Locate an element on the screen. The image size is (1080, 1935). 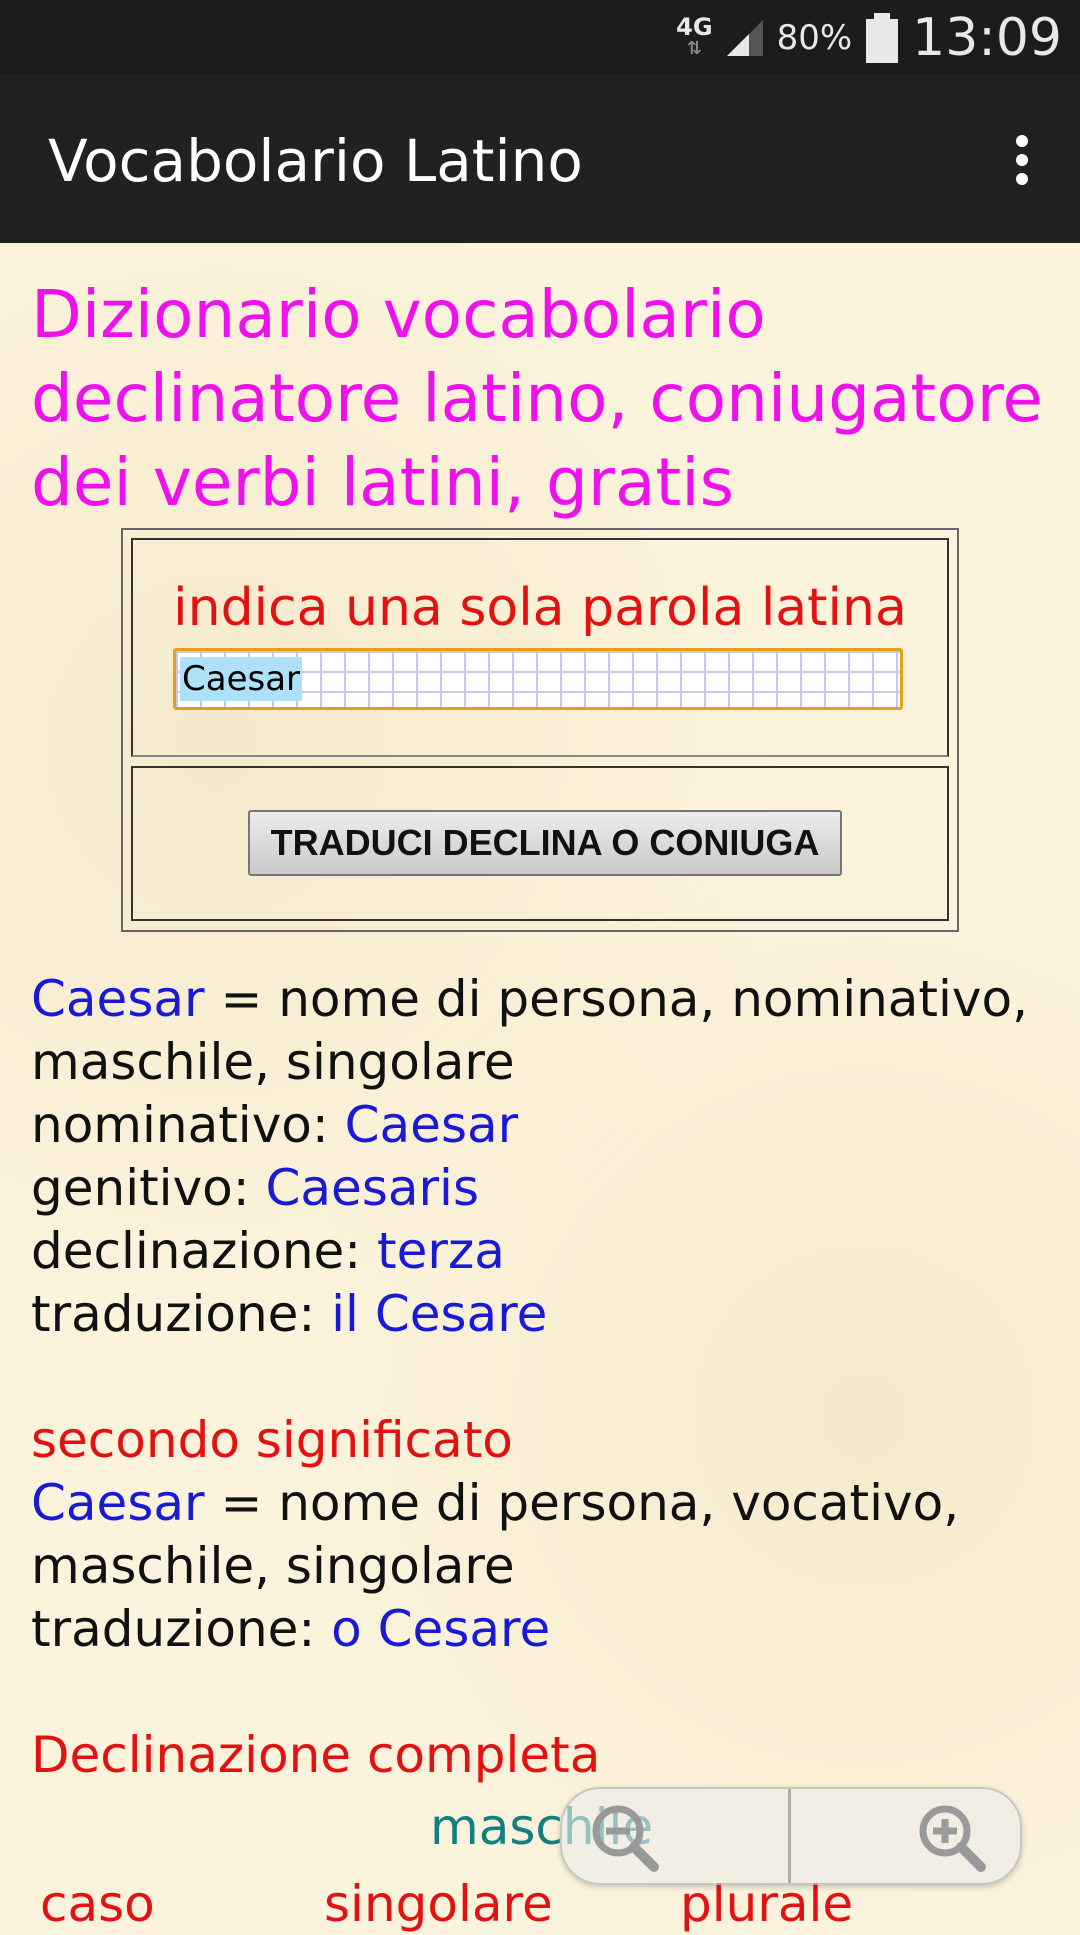
word-input: Caesar is located at coordinates (538, 679).